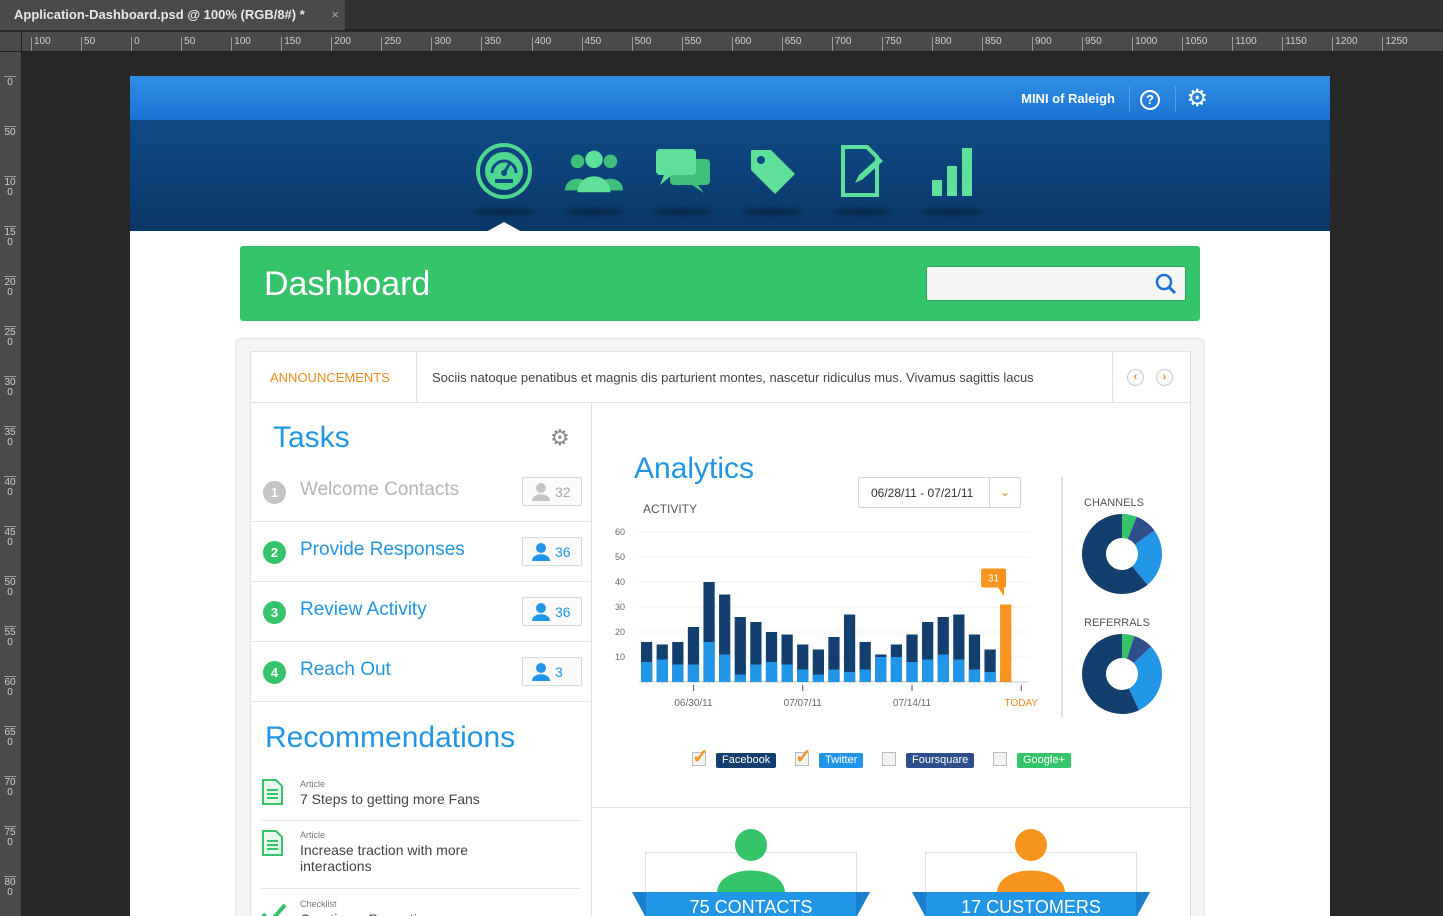 The image size is (1443, 916). Describe the element at coordinates (1122, 674) in the screenshot. I see `referrals-donut` at that location.